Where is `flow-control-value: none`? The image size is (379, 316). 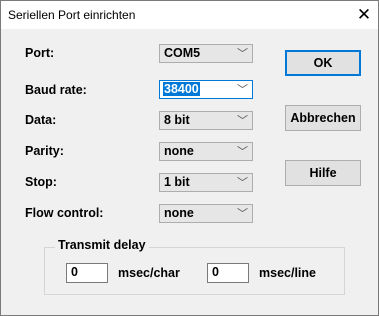
flow-control-value: none is located at coordinates (179, 213).